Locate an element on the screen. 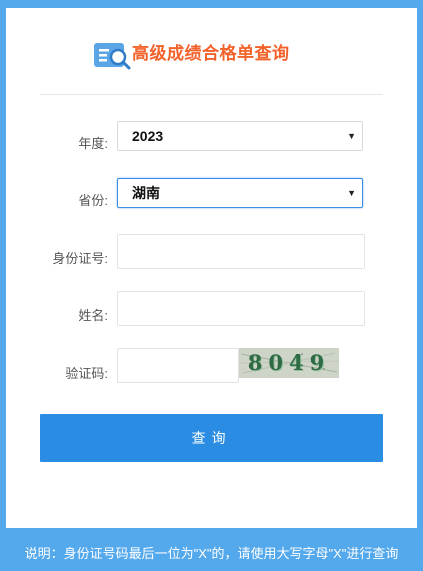  captcha-label: 验证码: is located at coordinates (86, 373).